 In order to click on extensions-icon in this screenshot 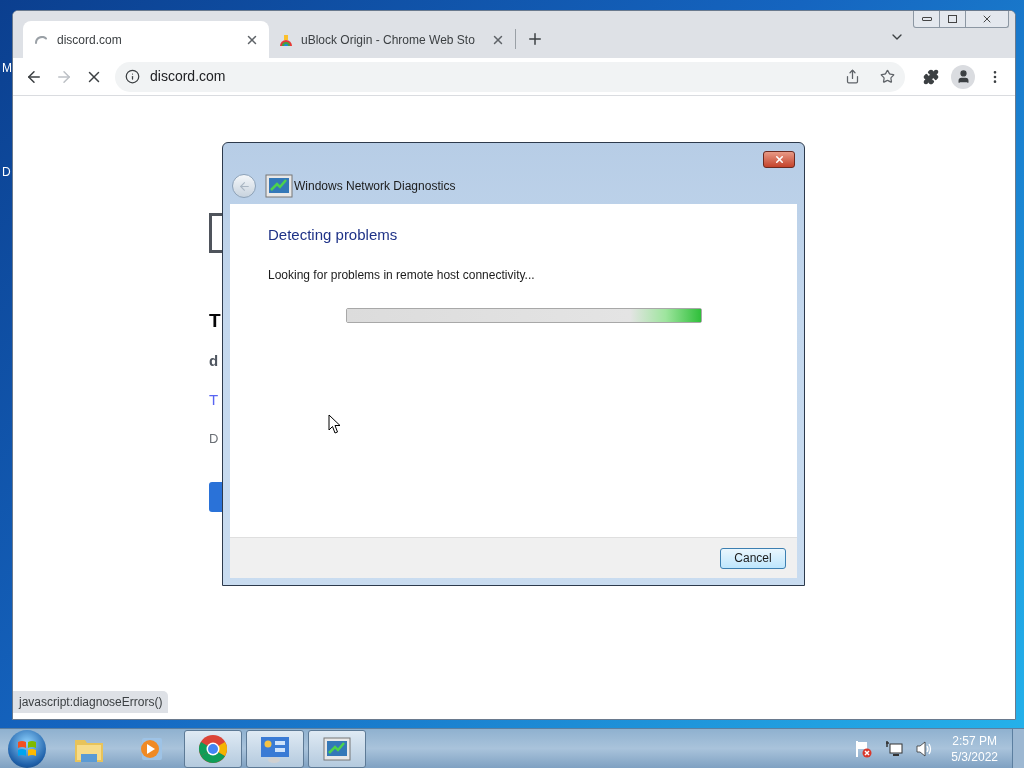, I will do `click(931, 76)`.